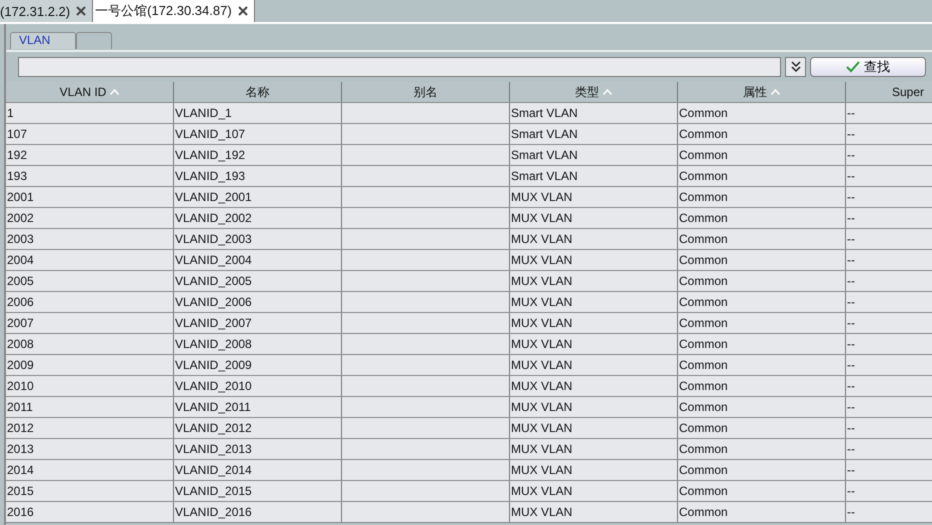 Image resolution: width=932 pixels, height=525 pixels. What do you see at coordinates (908, 92) in the screenshot?
I see `header-label: Super` at bounding box center [908, 92].